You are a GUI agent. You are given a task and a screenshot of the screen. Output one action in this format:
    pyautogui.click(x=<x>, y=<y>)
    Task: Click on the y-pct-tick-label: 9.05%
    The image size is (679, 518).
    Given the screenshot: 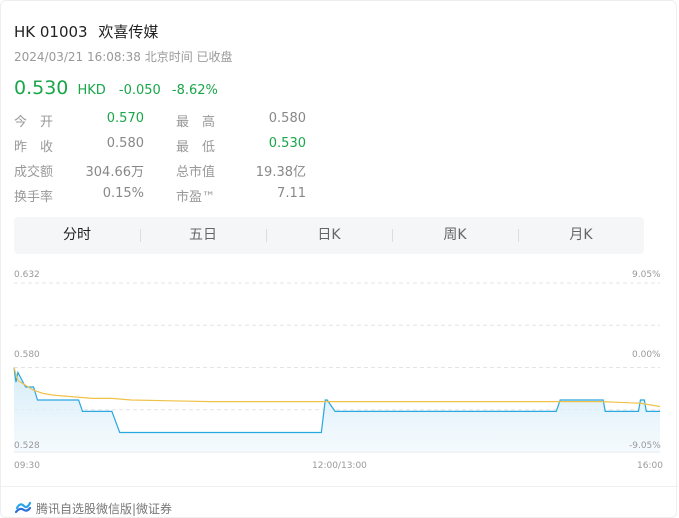 What is the action you would take?
    pyautogui.click(x=646, y=275)
    